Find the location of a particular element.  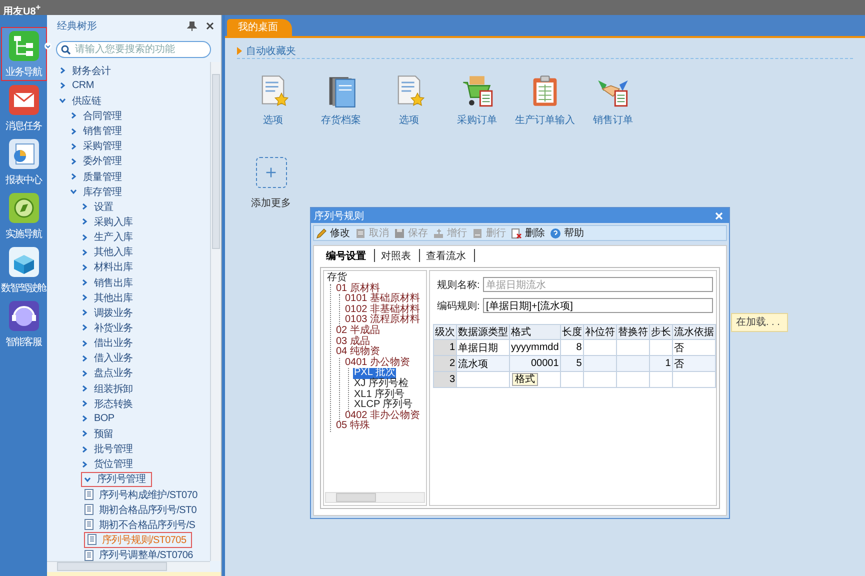

nav-item: 设置 is located at coordinates (97, 206).